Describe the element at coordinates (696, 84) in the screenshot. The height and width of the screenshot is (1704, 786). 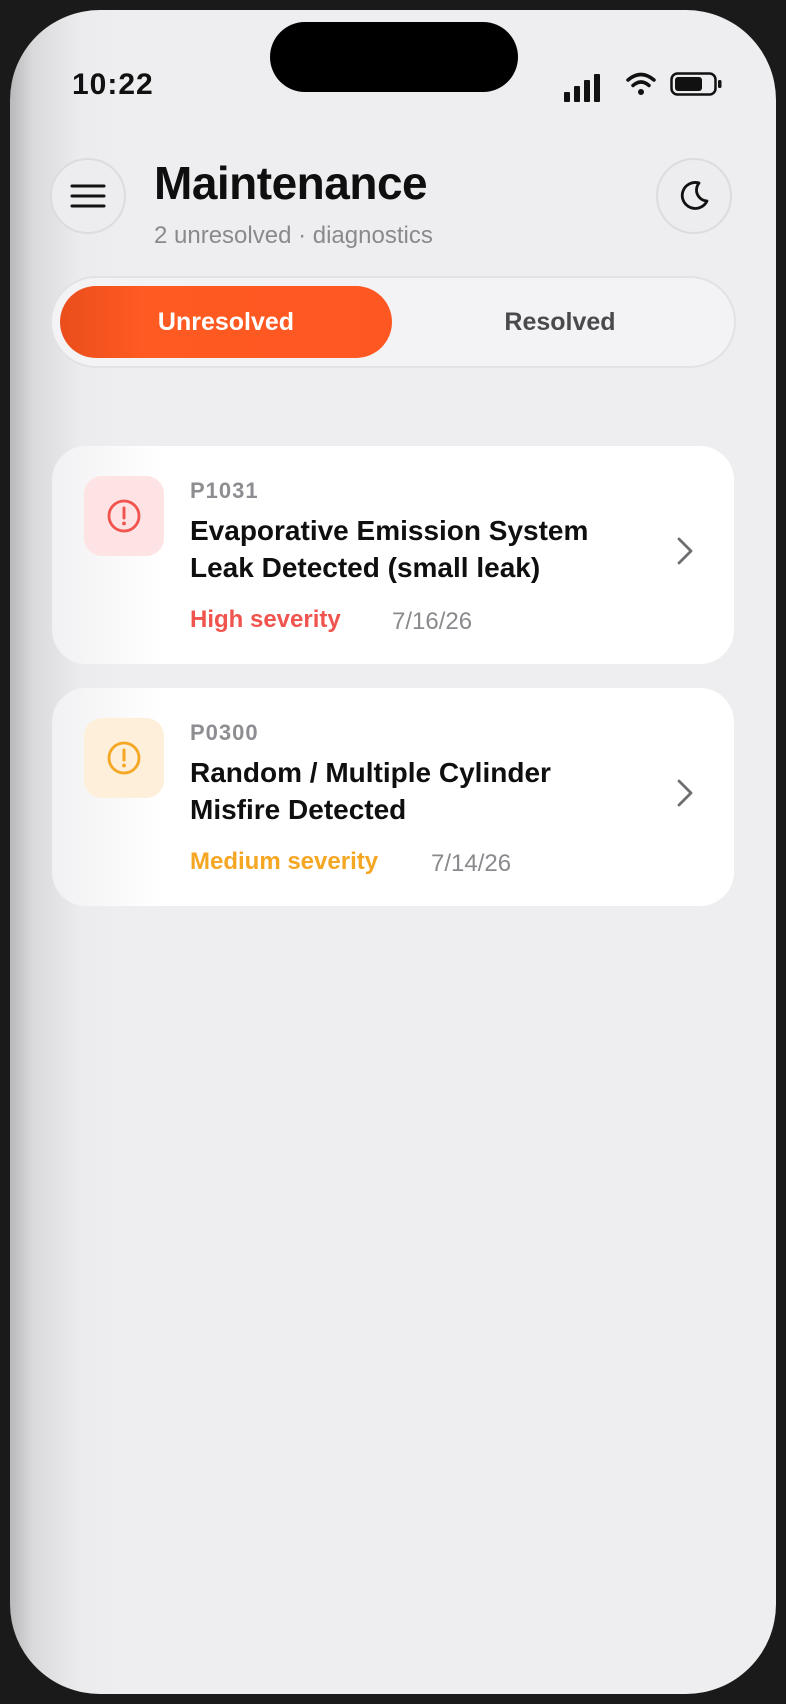
I see `battery-icon` at that location.